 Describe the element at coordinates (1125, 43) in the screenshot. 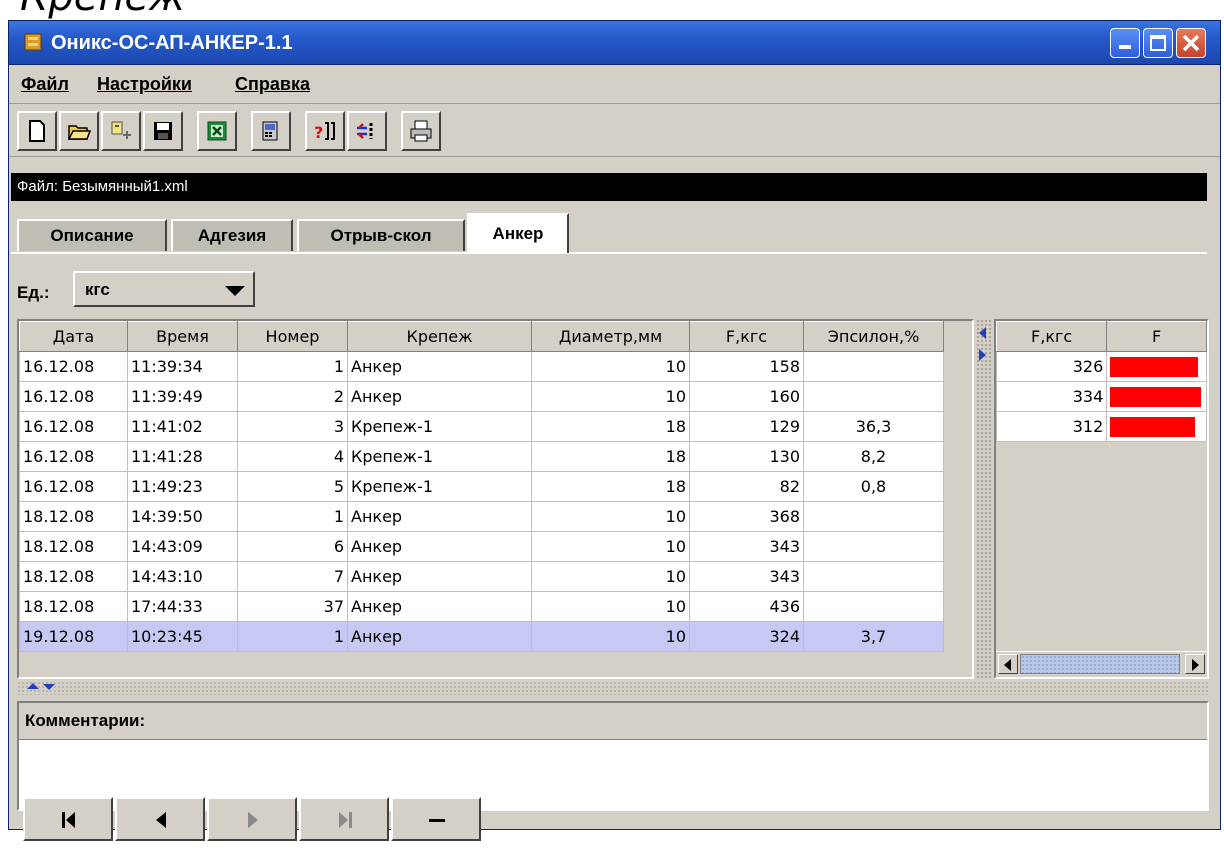

I see `minimize-button` at that location.